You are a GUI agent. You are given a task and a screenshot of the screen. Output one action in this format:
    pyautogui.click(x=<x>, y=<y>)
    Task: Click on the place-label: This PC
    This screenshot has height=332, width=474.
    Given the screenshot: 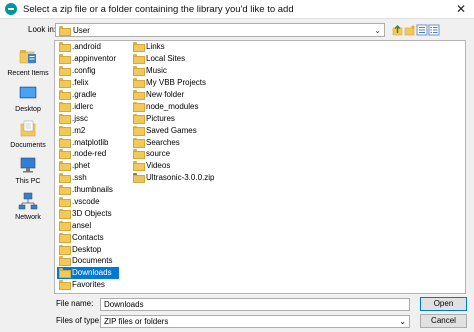 What is the action you would take?
    pyautogui.click(x=28, y=181)
    